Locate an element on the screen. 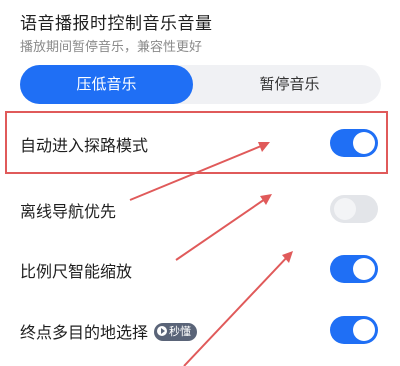 The width and height of the screenshot is (400, 366). setting-label: 终点多目的地选择 is located at coordinates (84, 332).